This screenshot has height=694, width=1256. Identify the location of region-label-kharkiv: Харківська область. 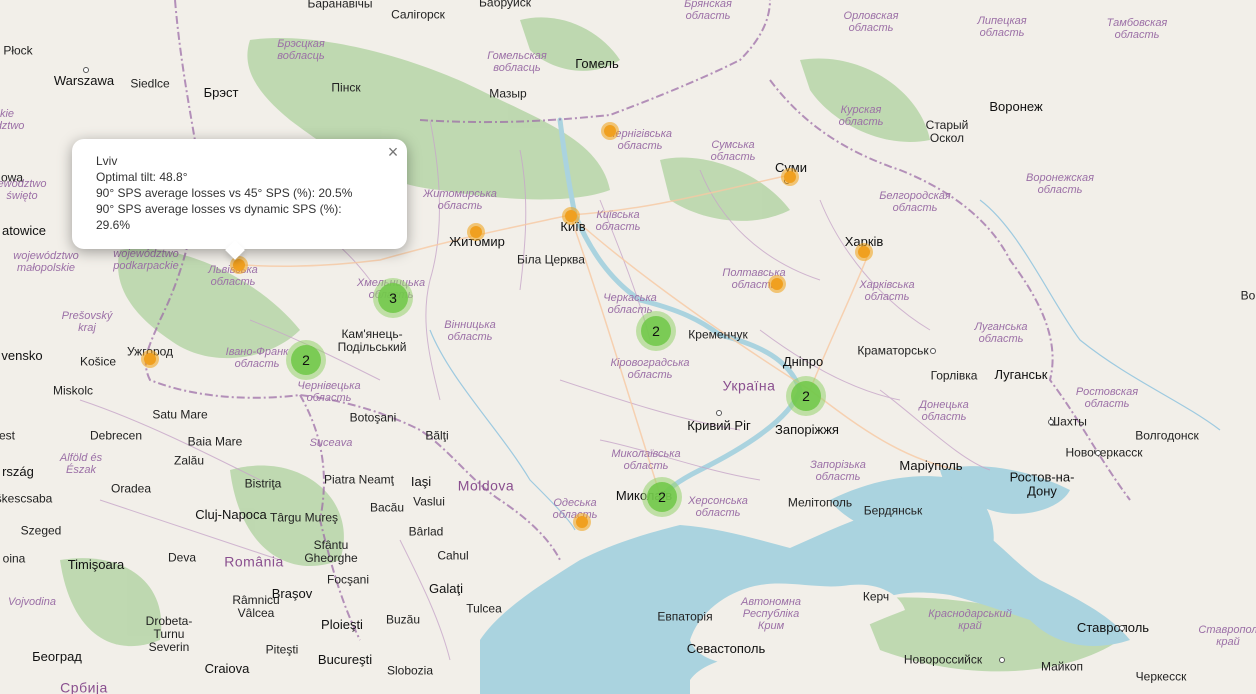
(887, 290).